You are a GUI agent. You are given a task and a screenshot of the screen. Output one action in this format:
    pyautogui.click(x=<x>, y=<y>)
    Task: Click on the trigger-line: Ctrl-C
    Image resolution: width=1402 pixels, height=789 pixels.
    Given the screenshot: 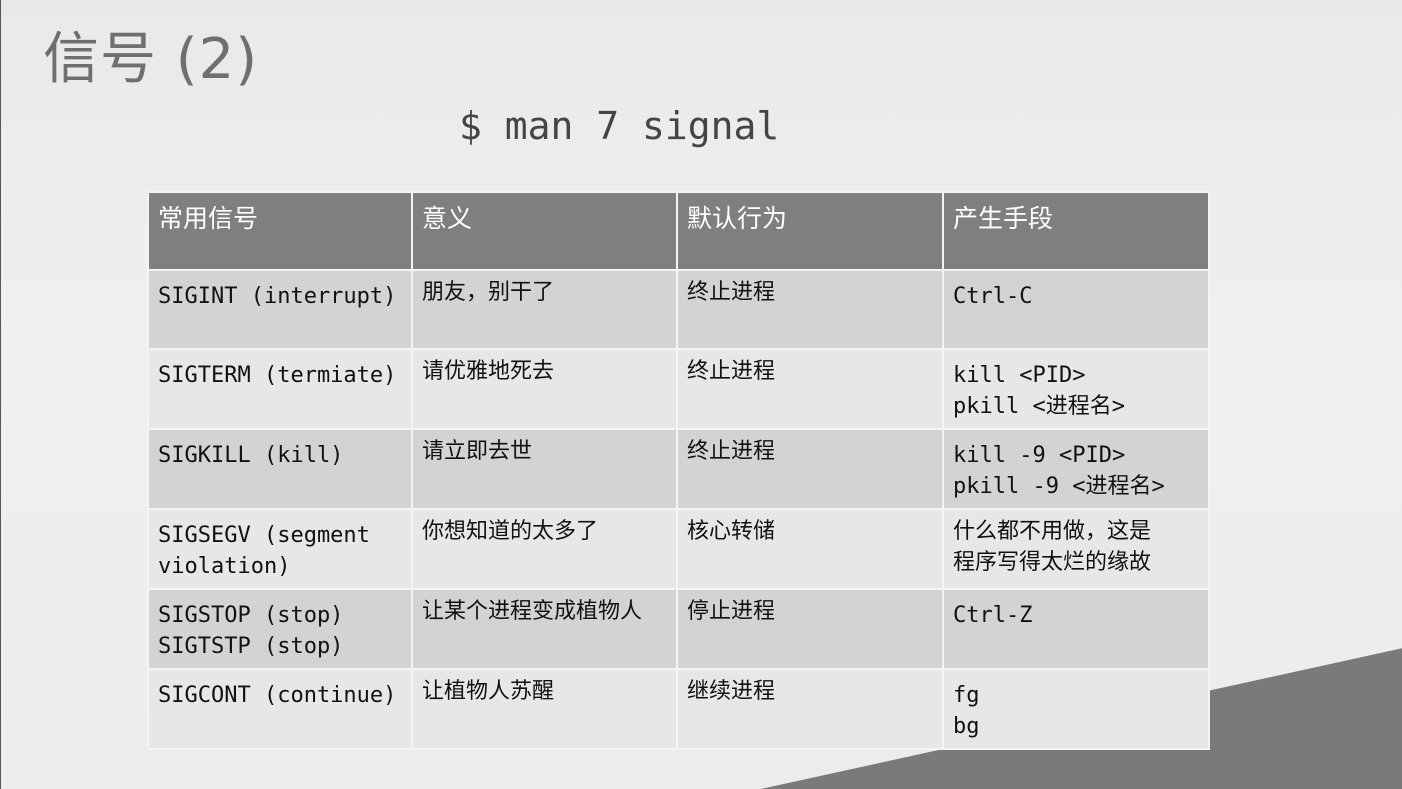 What is the action you would take?
    pyautogui.click(x=993, y=296)
    